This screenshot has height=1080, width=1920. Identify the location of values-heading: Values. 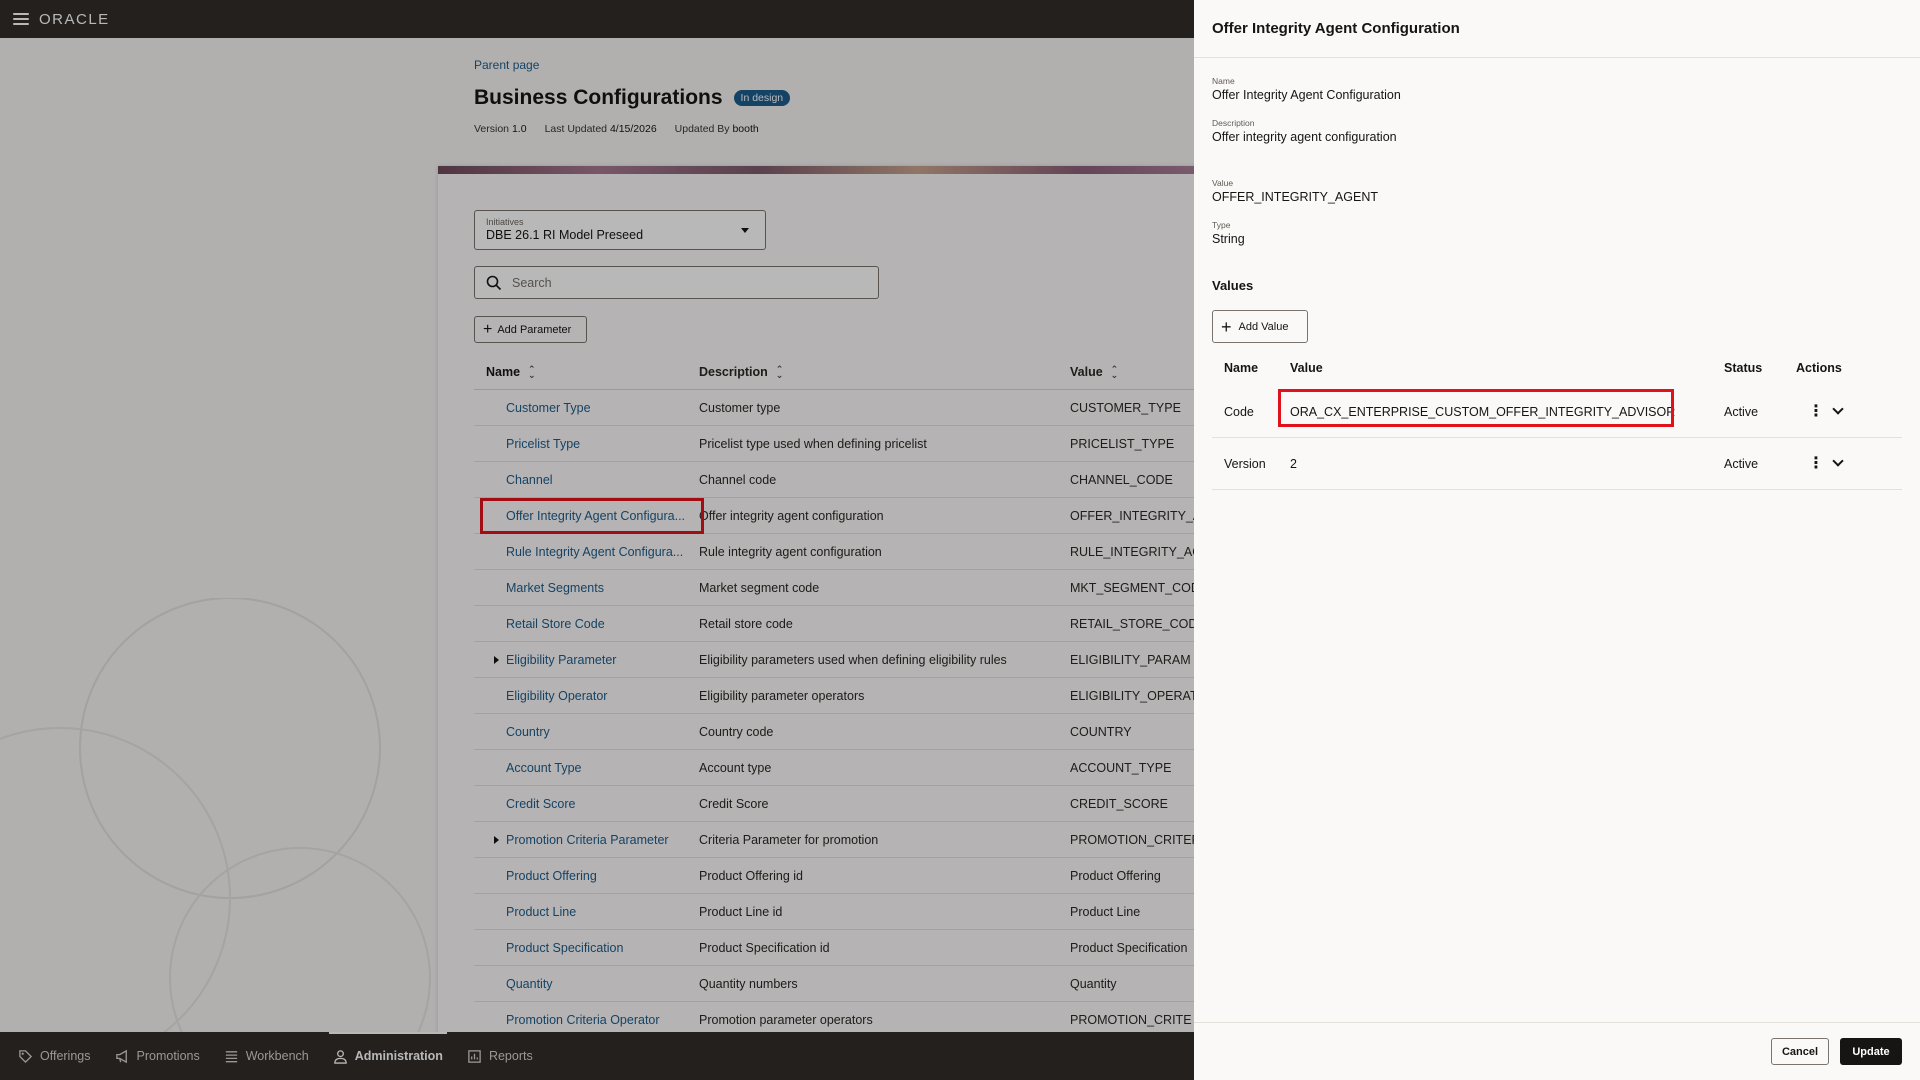
(1233, 285).